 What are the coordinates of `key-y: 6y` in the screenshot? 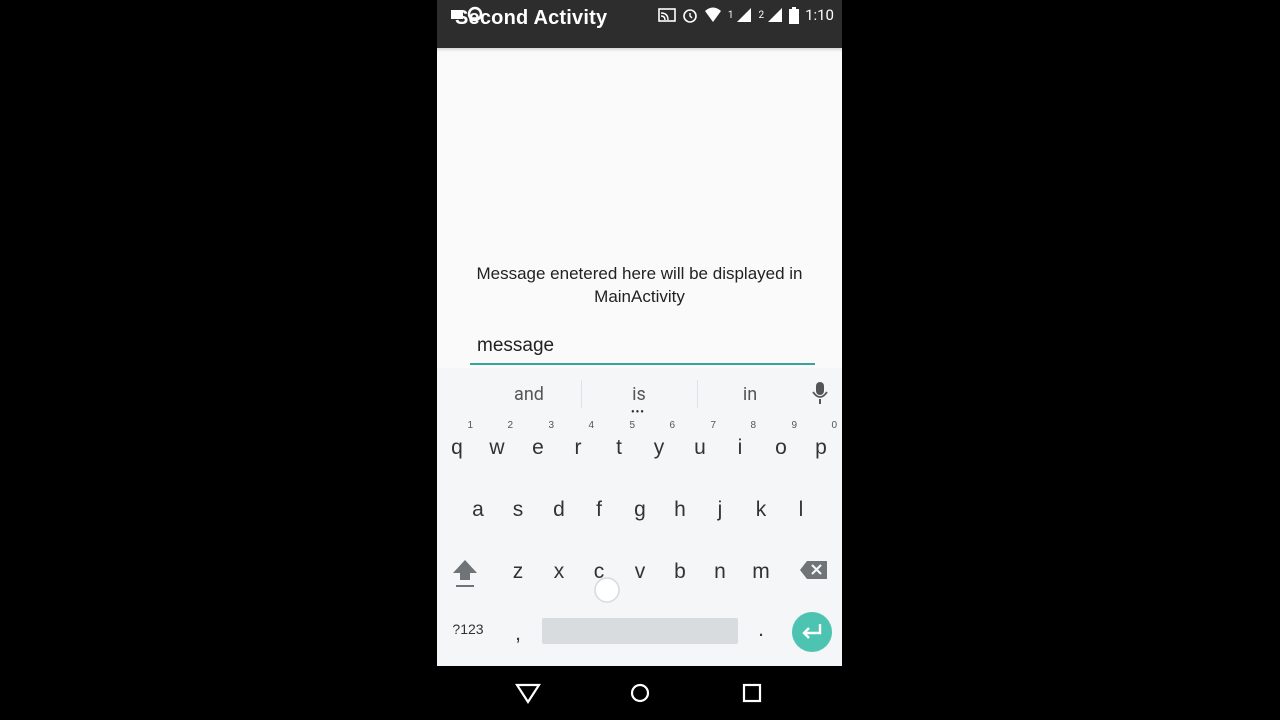 It's located at (659, 449).